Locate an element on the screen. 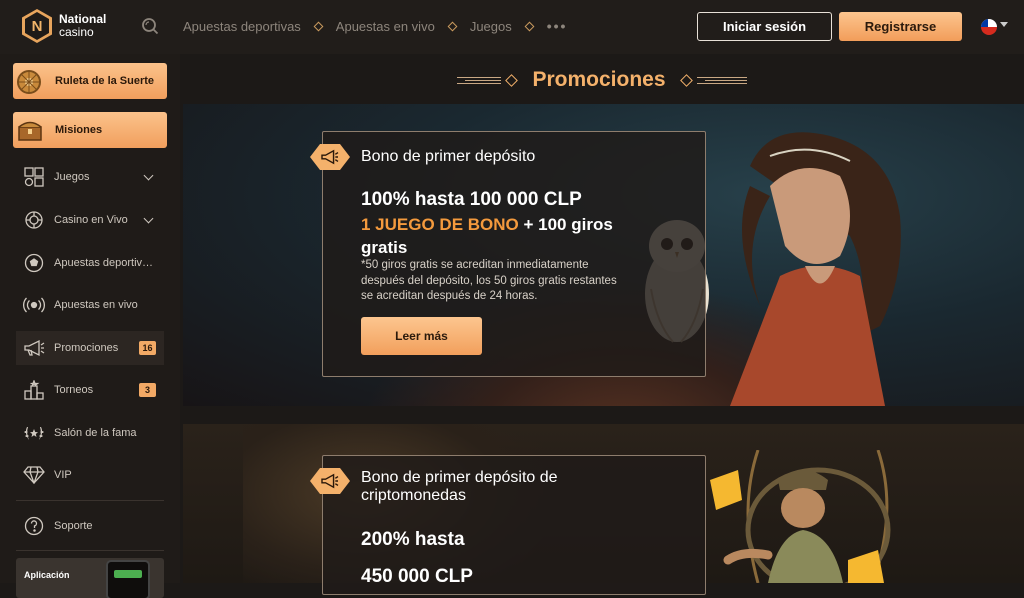 This screenshot has height=598, width=1024. megaphone-icon is located at coordinates (34, 348).